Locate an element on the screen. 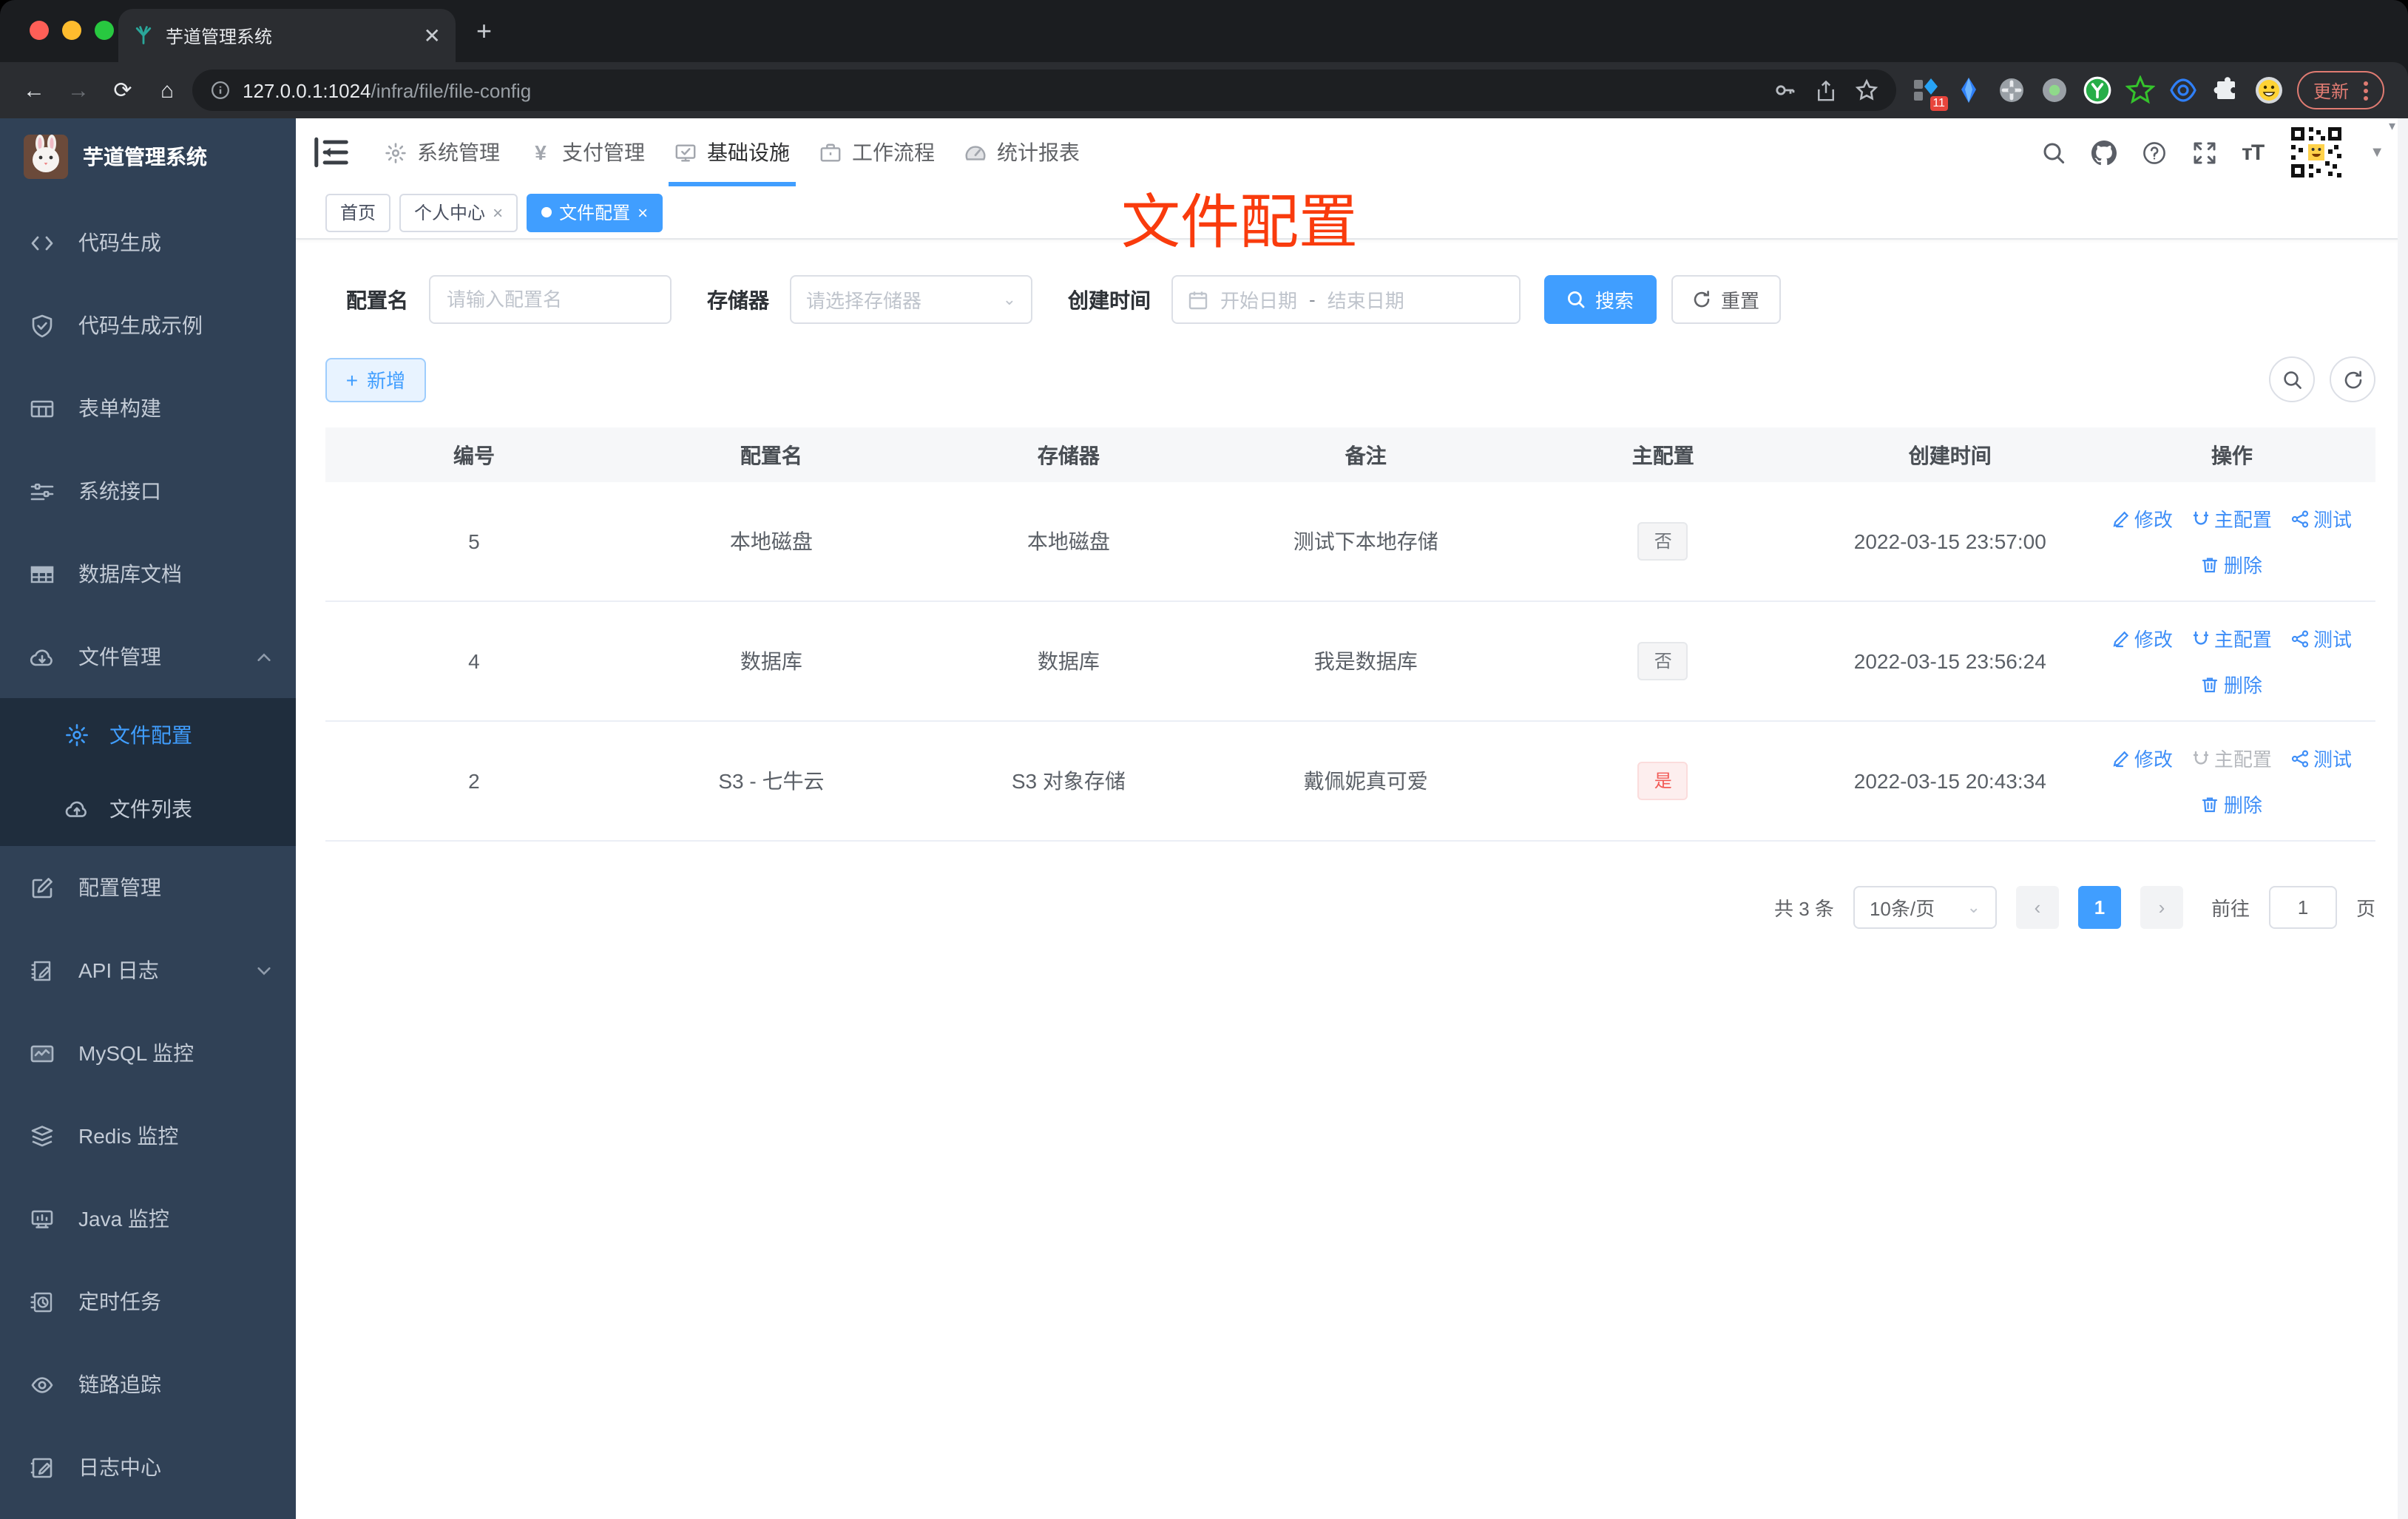 The width and height of the screenshot is (2408, 1519). table-refresh-button is located at coordinates (2352, 379).